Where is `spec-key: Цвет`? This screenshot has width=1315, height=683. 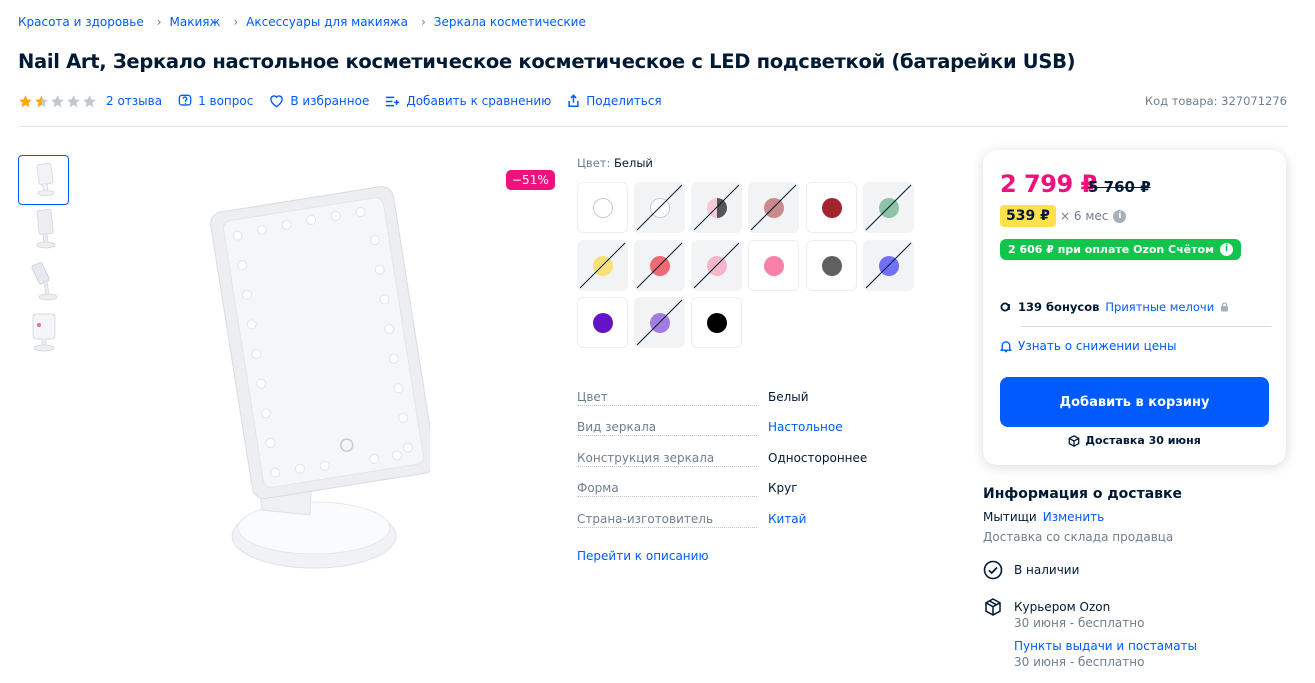
spec-key: Цвет is located at coordinates (593, 397).